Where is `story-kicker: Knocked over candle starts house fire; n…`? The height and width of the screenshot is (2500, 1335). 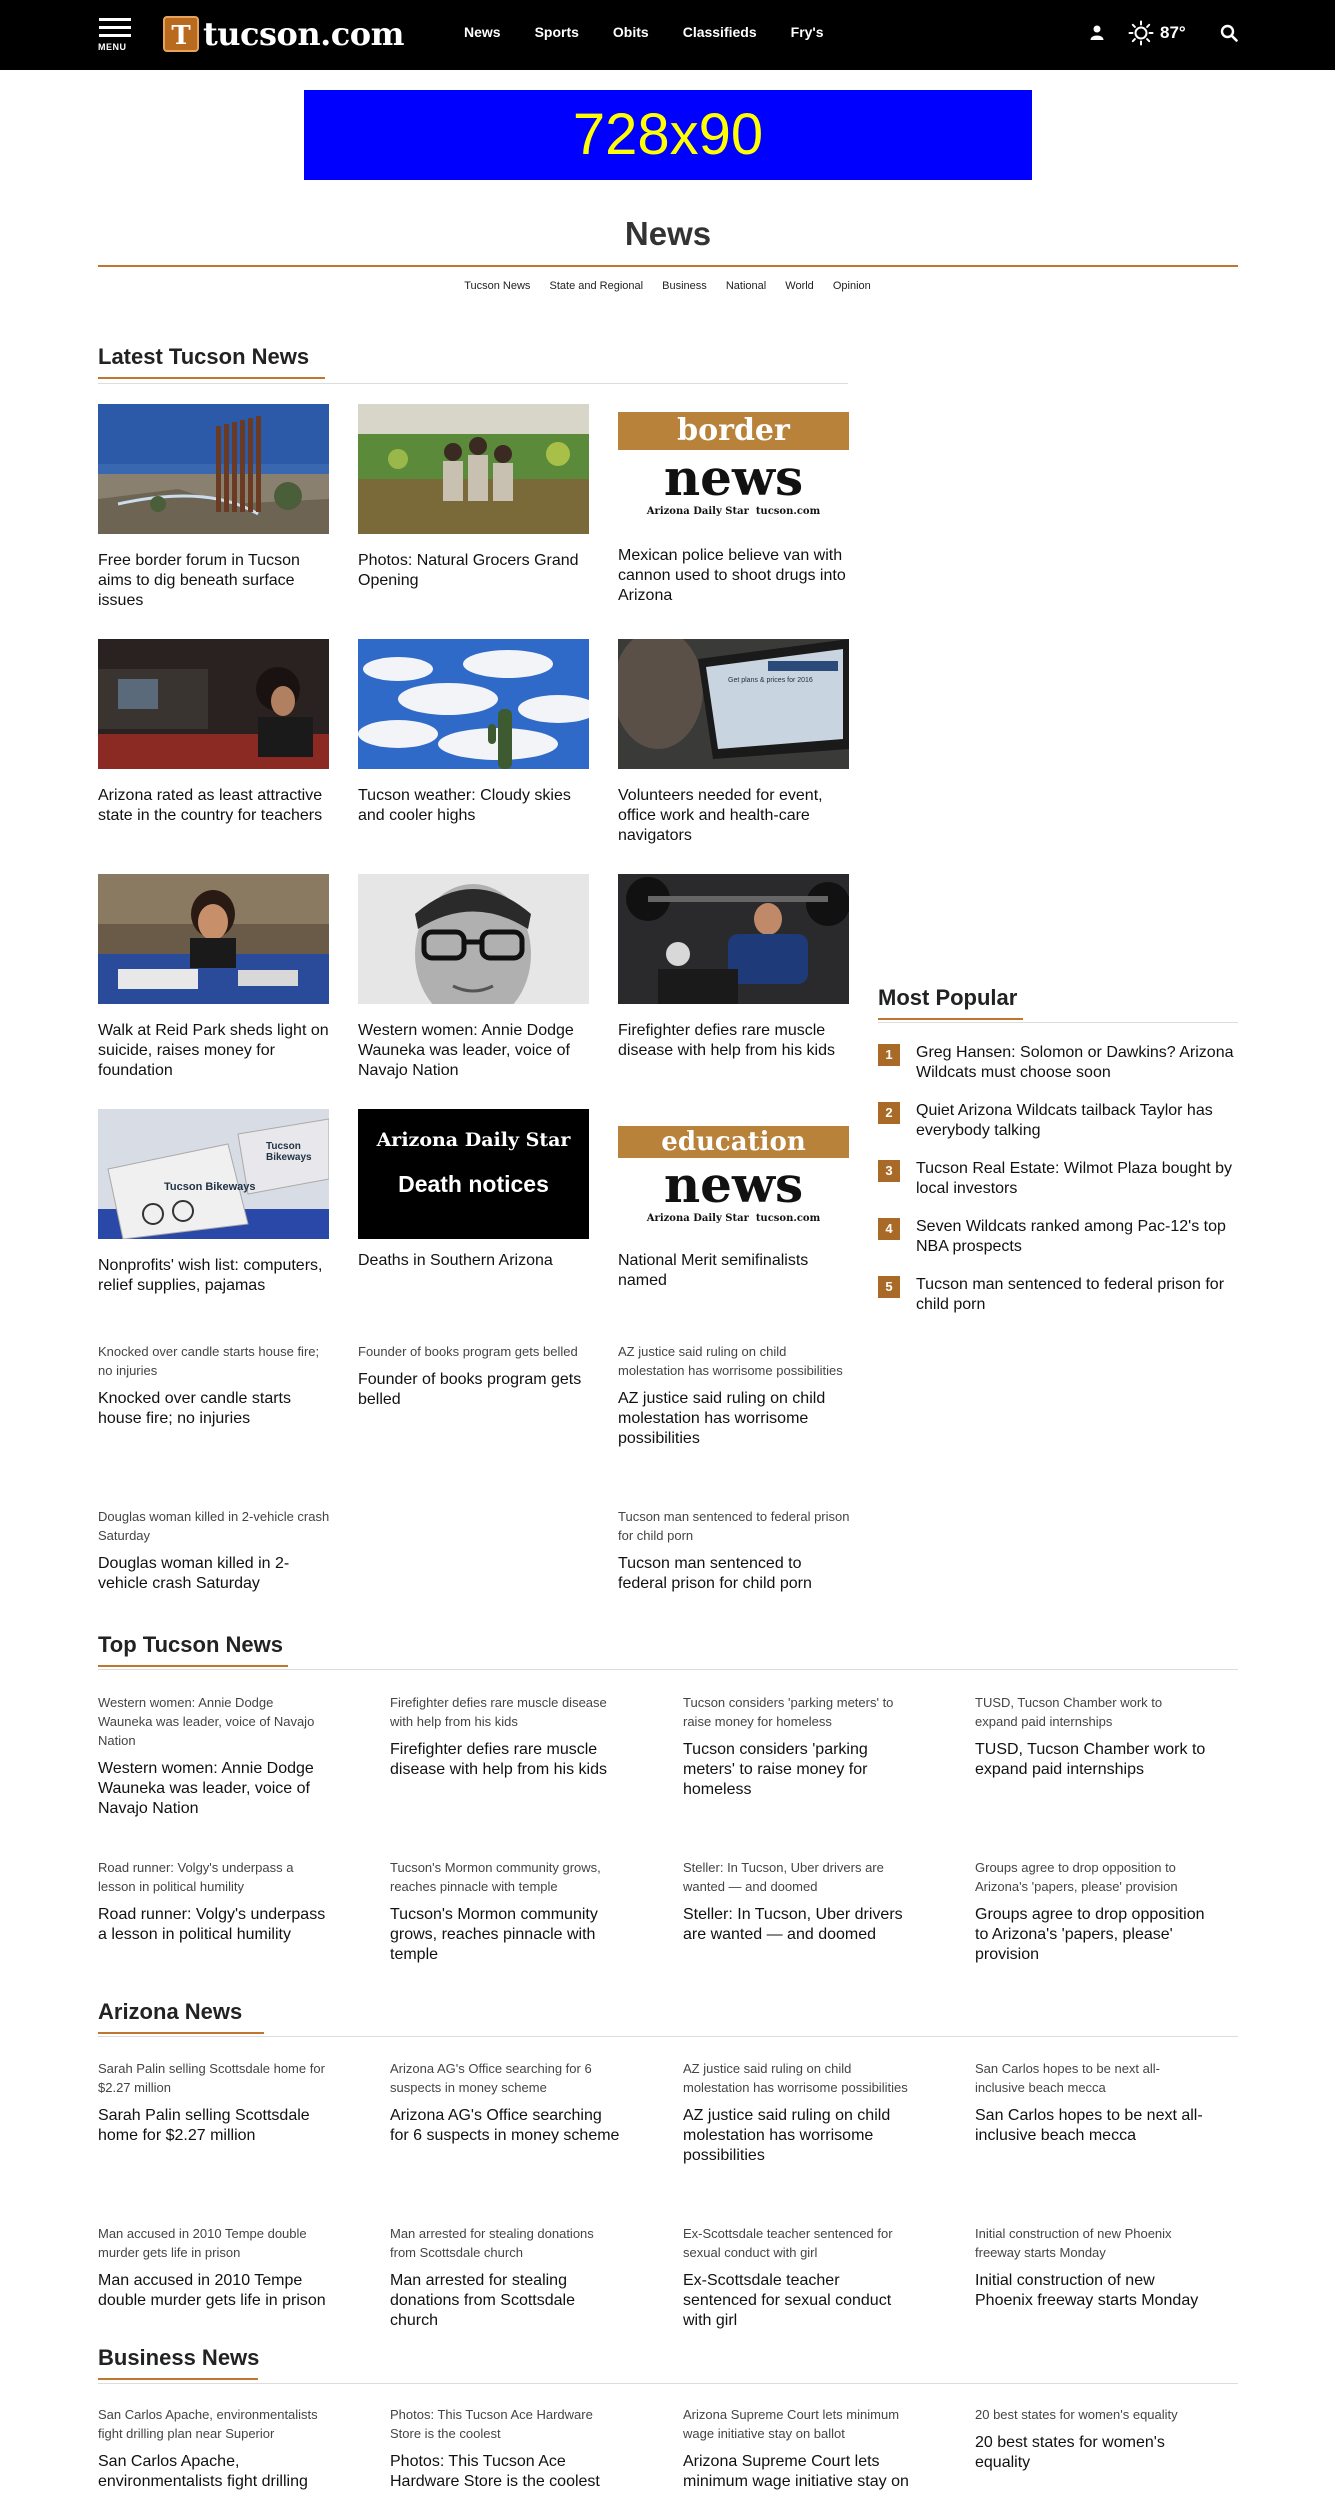 story-kicker: Knocked over candle starts house fire; n… is located at coordinates (214, 1361).